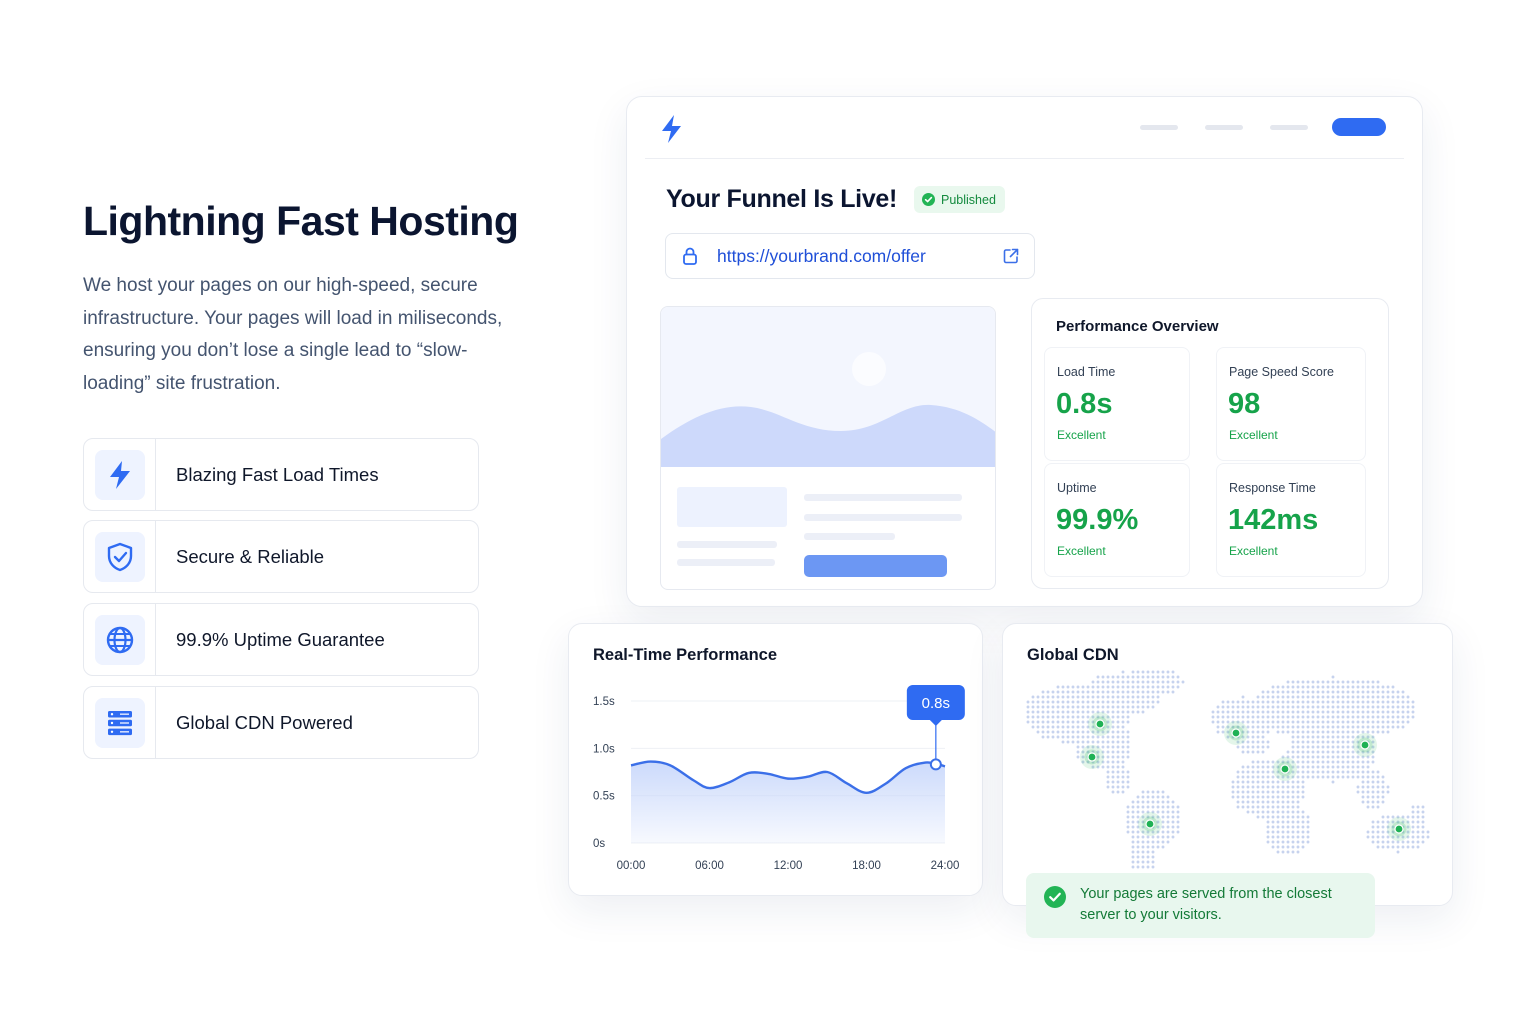  I want to click on page-preview-thumbnail, so click(828, 448).